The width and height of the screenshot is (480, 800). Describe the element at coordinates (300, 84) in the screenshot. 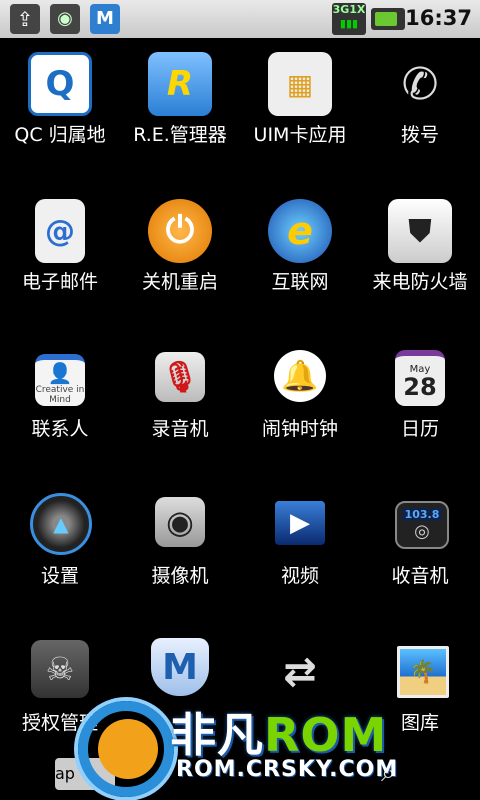

I see `sim-card-icon: ▦` at that location.